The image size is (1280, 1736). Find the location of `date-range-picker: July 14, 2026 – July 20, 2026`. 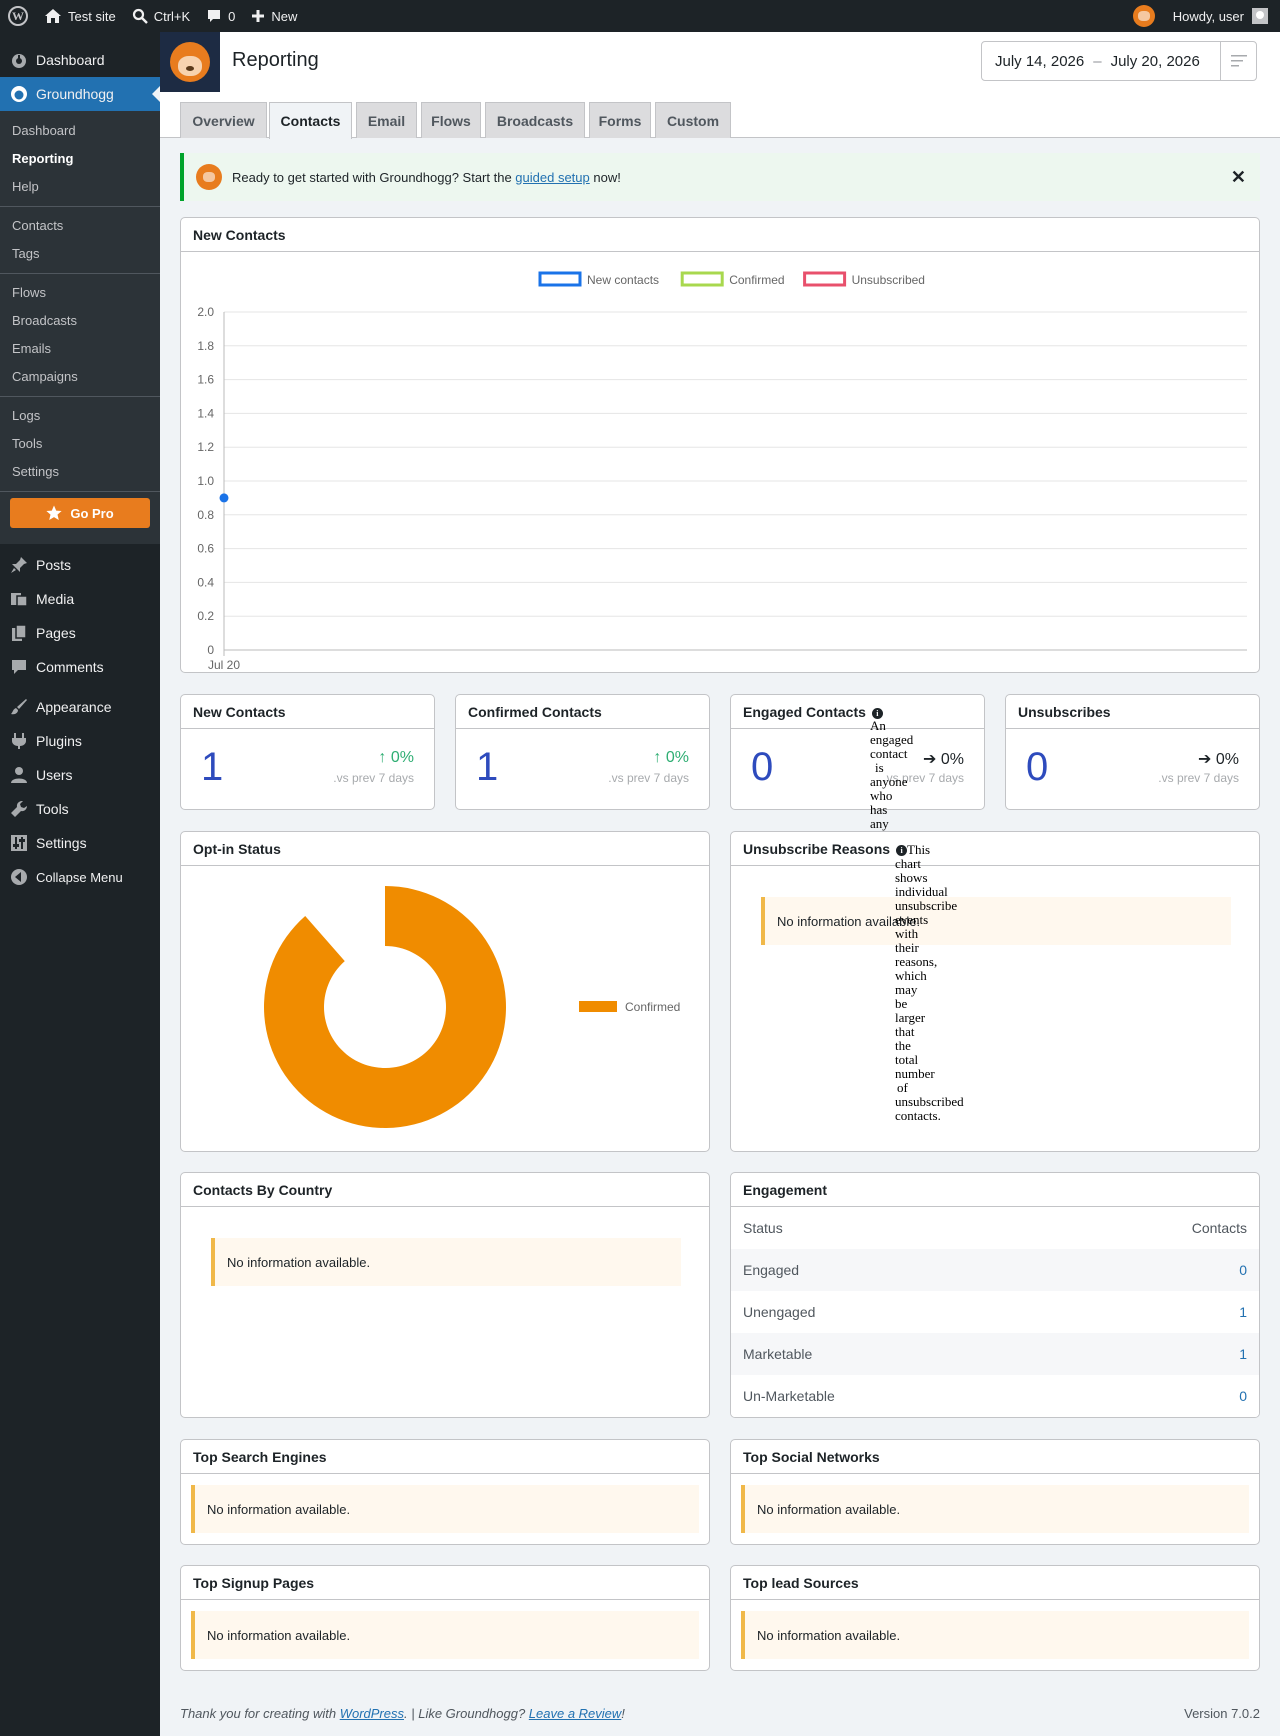

date-range-picker: July 14, 2026 – July 20, 2026 is located at coordinates (1119, 61).